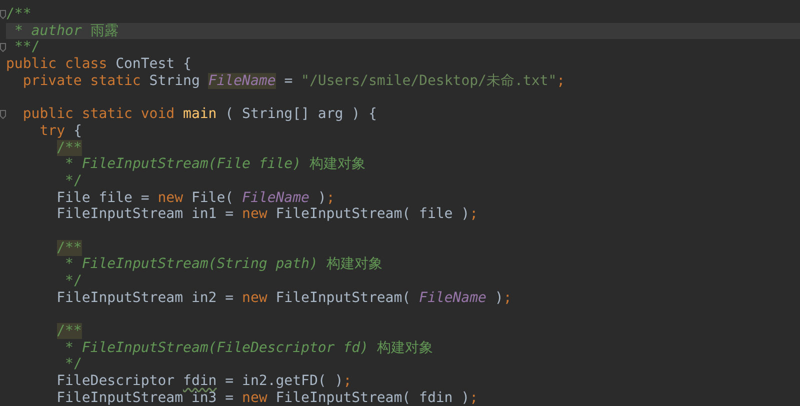  Describe the element at coordinates (294, 81) in the screenshot. I see `code-line: private static String FileName = "/Users/smile/Desktop/未命.txt";` at that location.